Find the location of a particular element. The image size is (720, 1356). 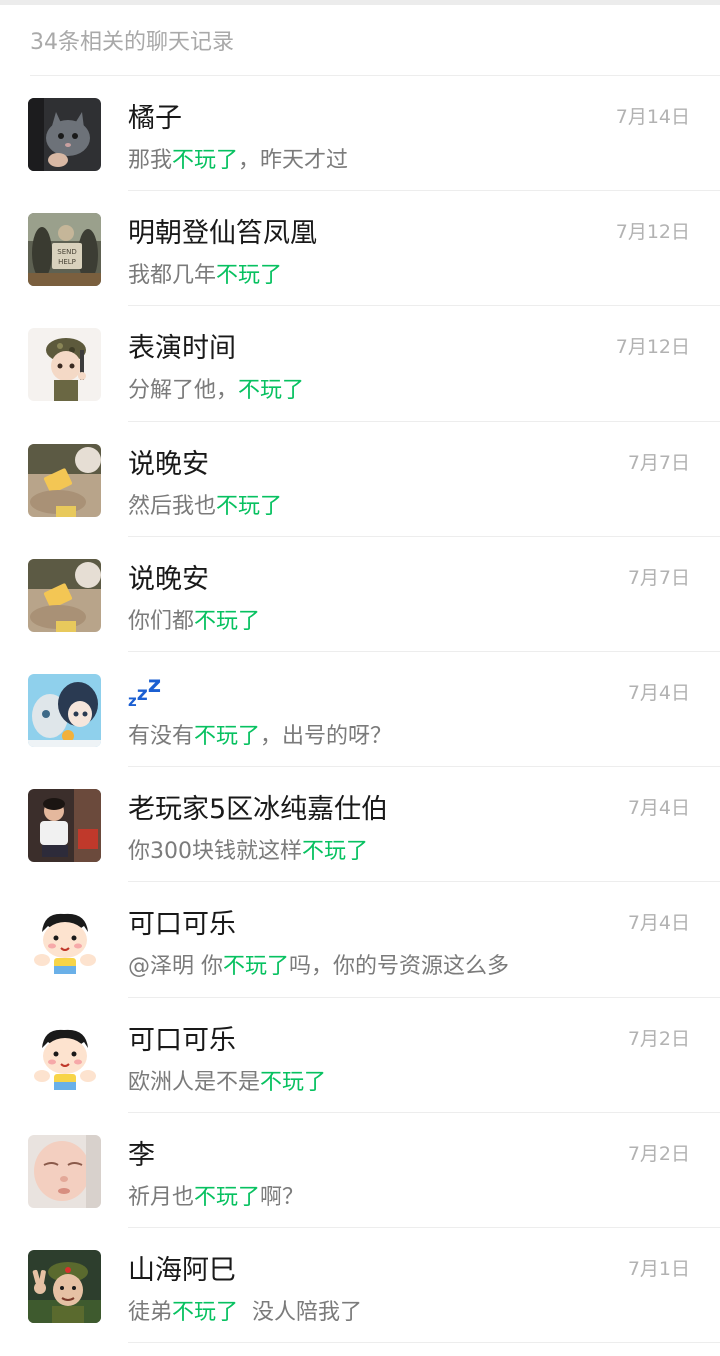

chat-result-row: 橘子 7月14日 那我不玩了，昨天才过 is located at coordinates (360, 134).